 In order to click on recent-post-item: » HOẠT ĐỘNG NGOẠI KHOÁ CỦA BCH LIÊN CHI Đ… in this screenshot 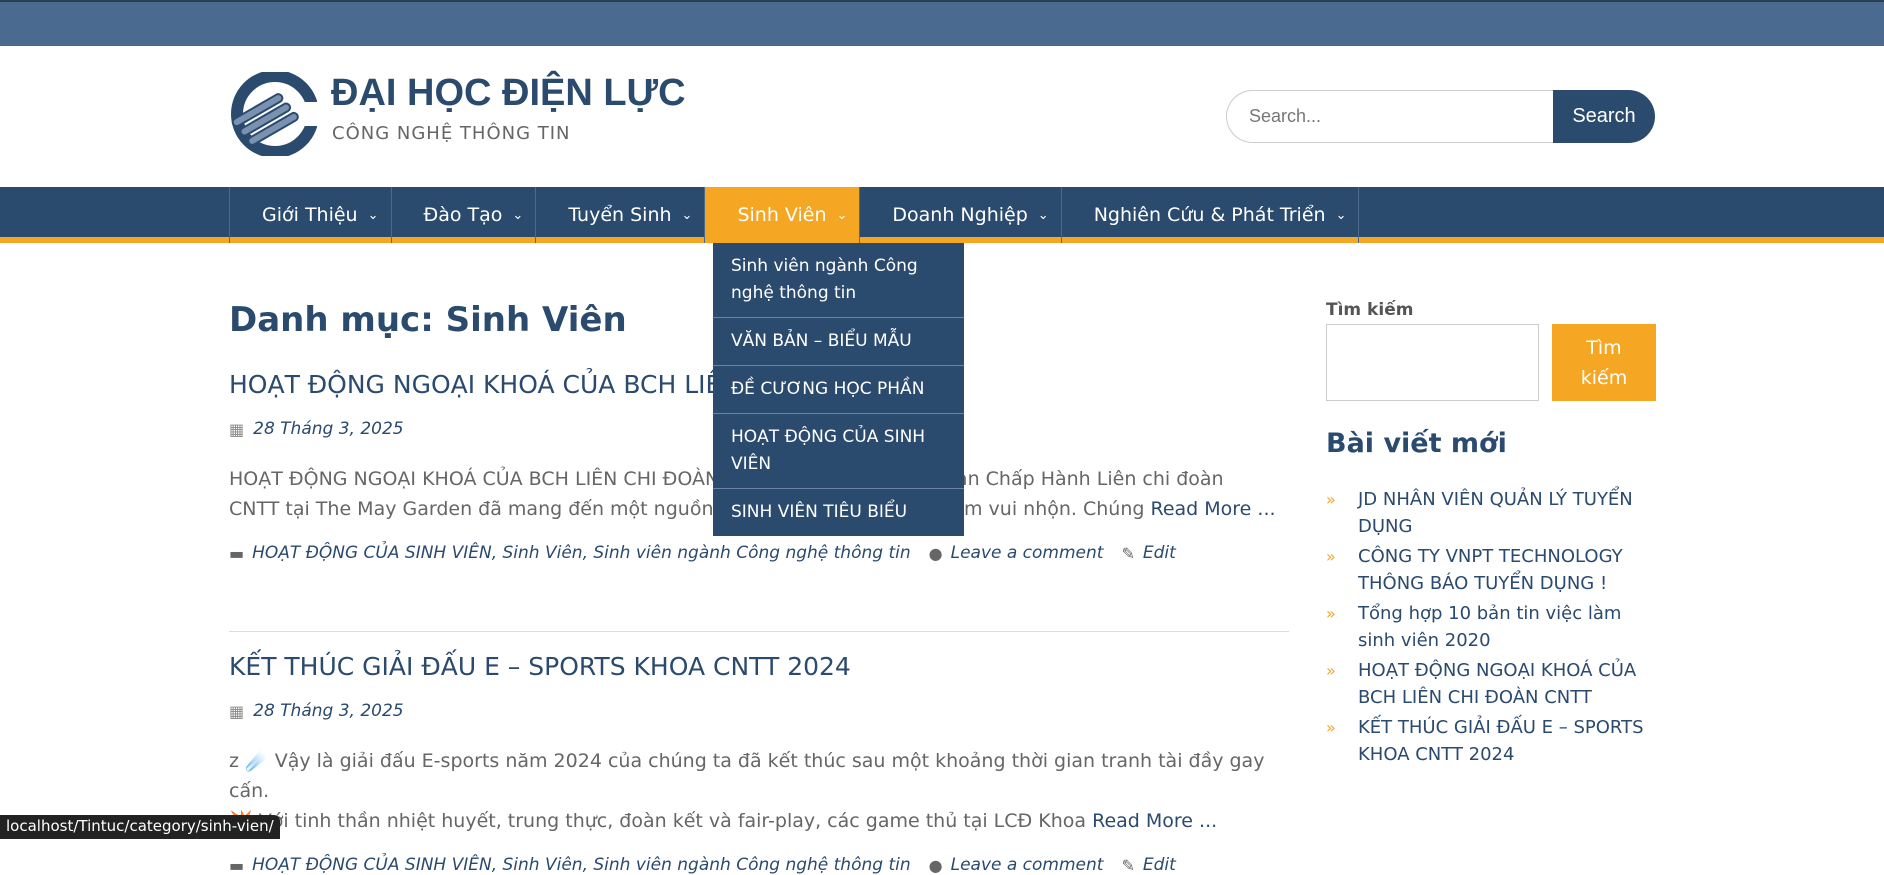, I will do `click(1491, 684)`.